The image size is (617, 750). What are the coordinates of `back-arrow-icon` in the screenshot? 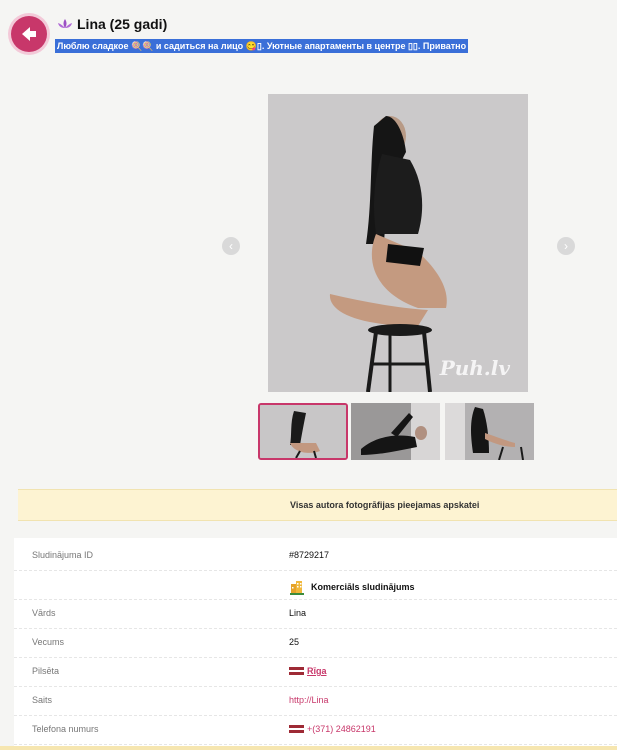 It's located at (29, 34).